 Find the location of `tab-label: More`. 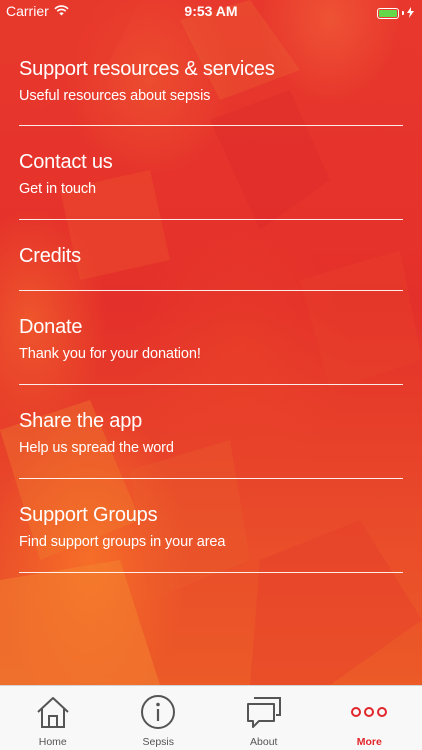

tab-label: More is located at coordinates (369, 742).